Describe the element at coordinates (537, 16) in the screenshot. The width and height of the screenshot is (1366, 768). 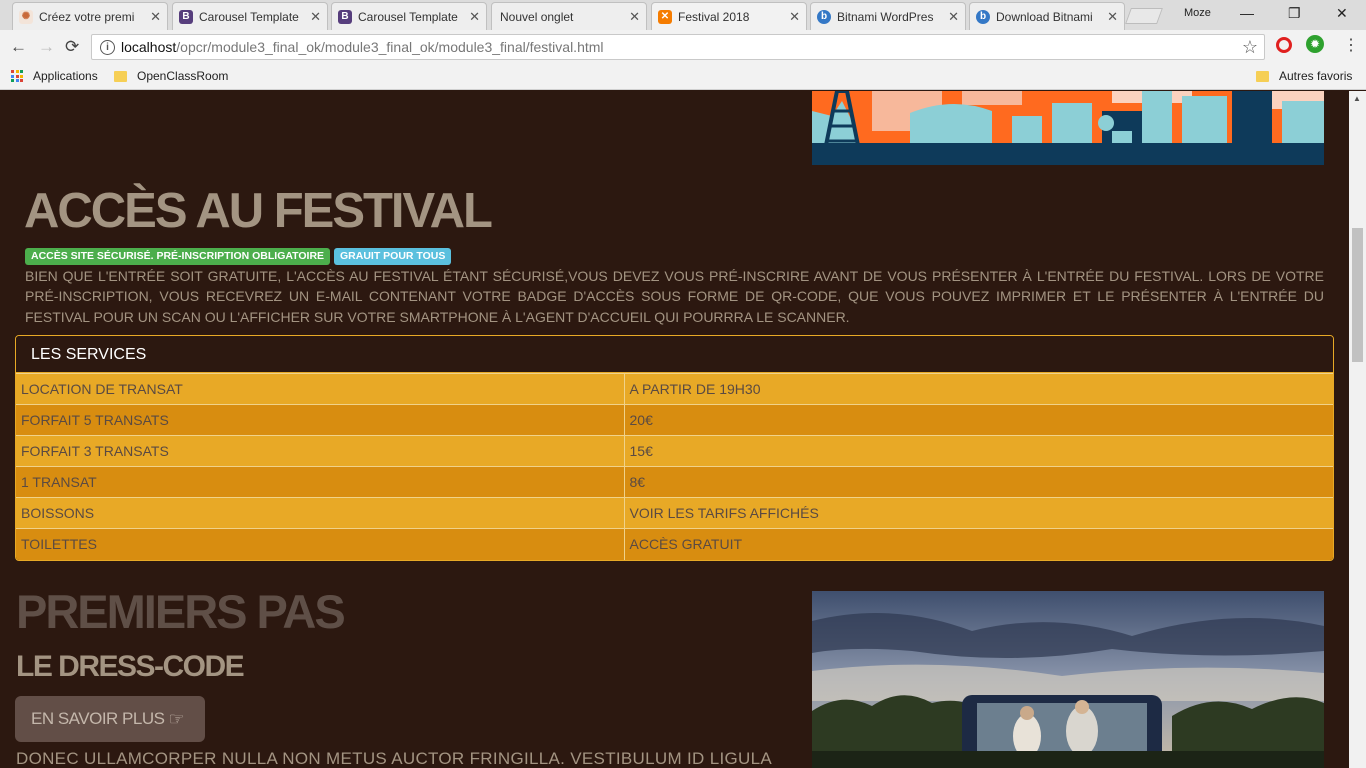
I see `tab-title: Nouvel onglet` at that location.